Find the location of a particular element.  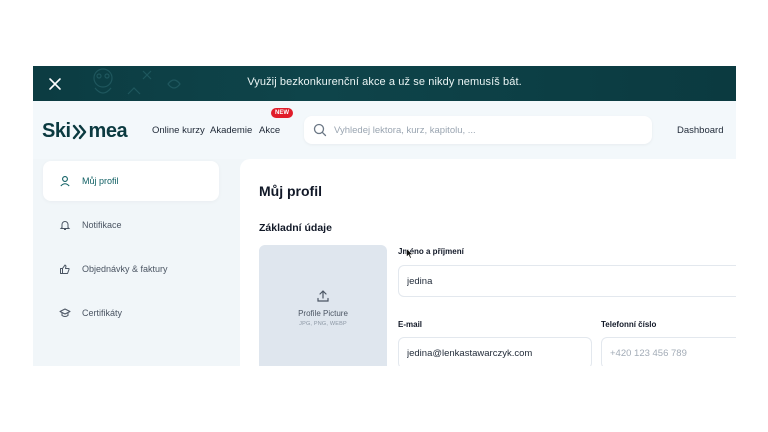

search-bar is located at coordinates (478, 130).